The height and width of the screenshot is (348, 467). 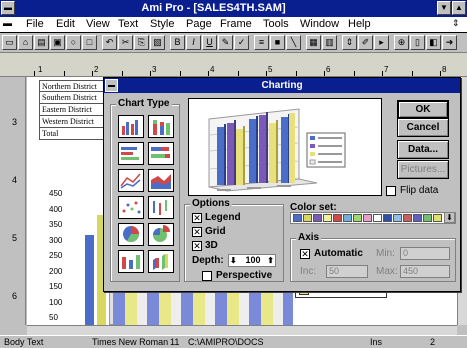 What do you see at coordinates (347, 271) in the screenshot?
I see `inc-field: 50` at bounding box center [347, 271].